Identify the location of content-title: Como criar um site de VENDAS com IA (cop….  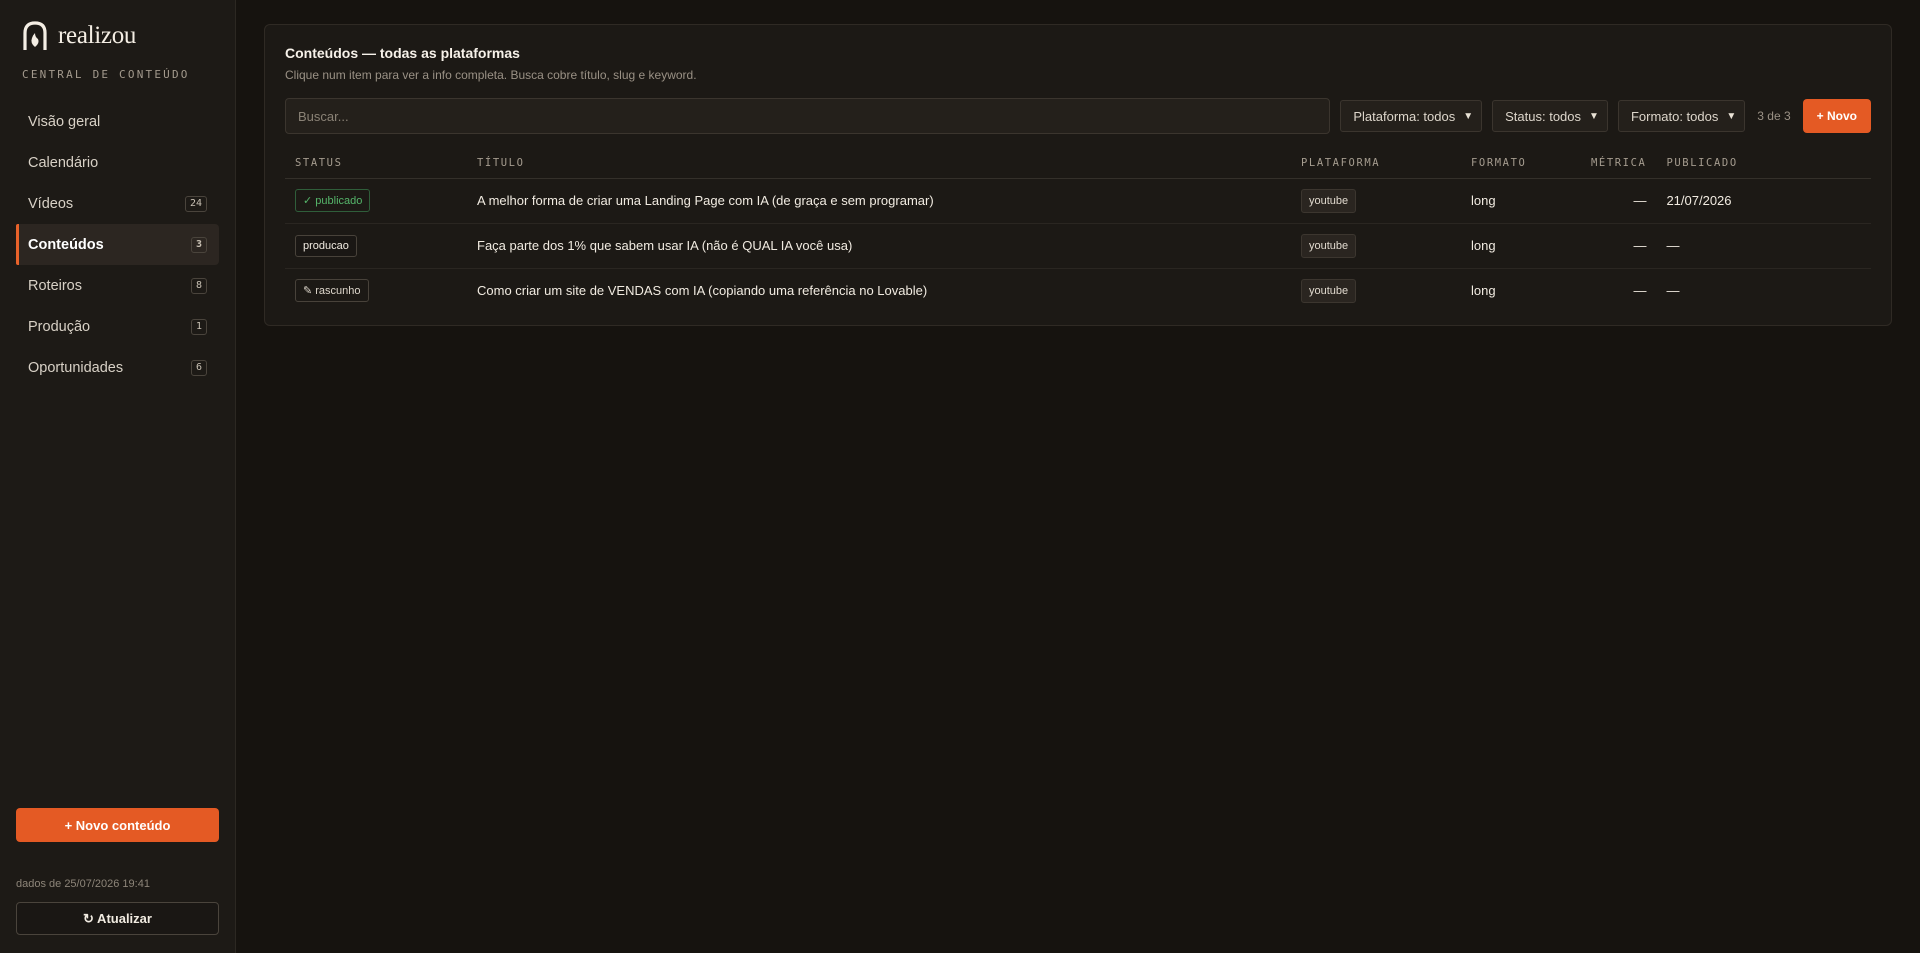
(702, 291).